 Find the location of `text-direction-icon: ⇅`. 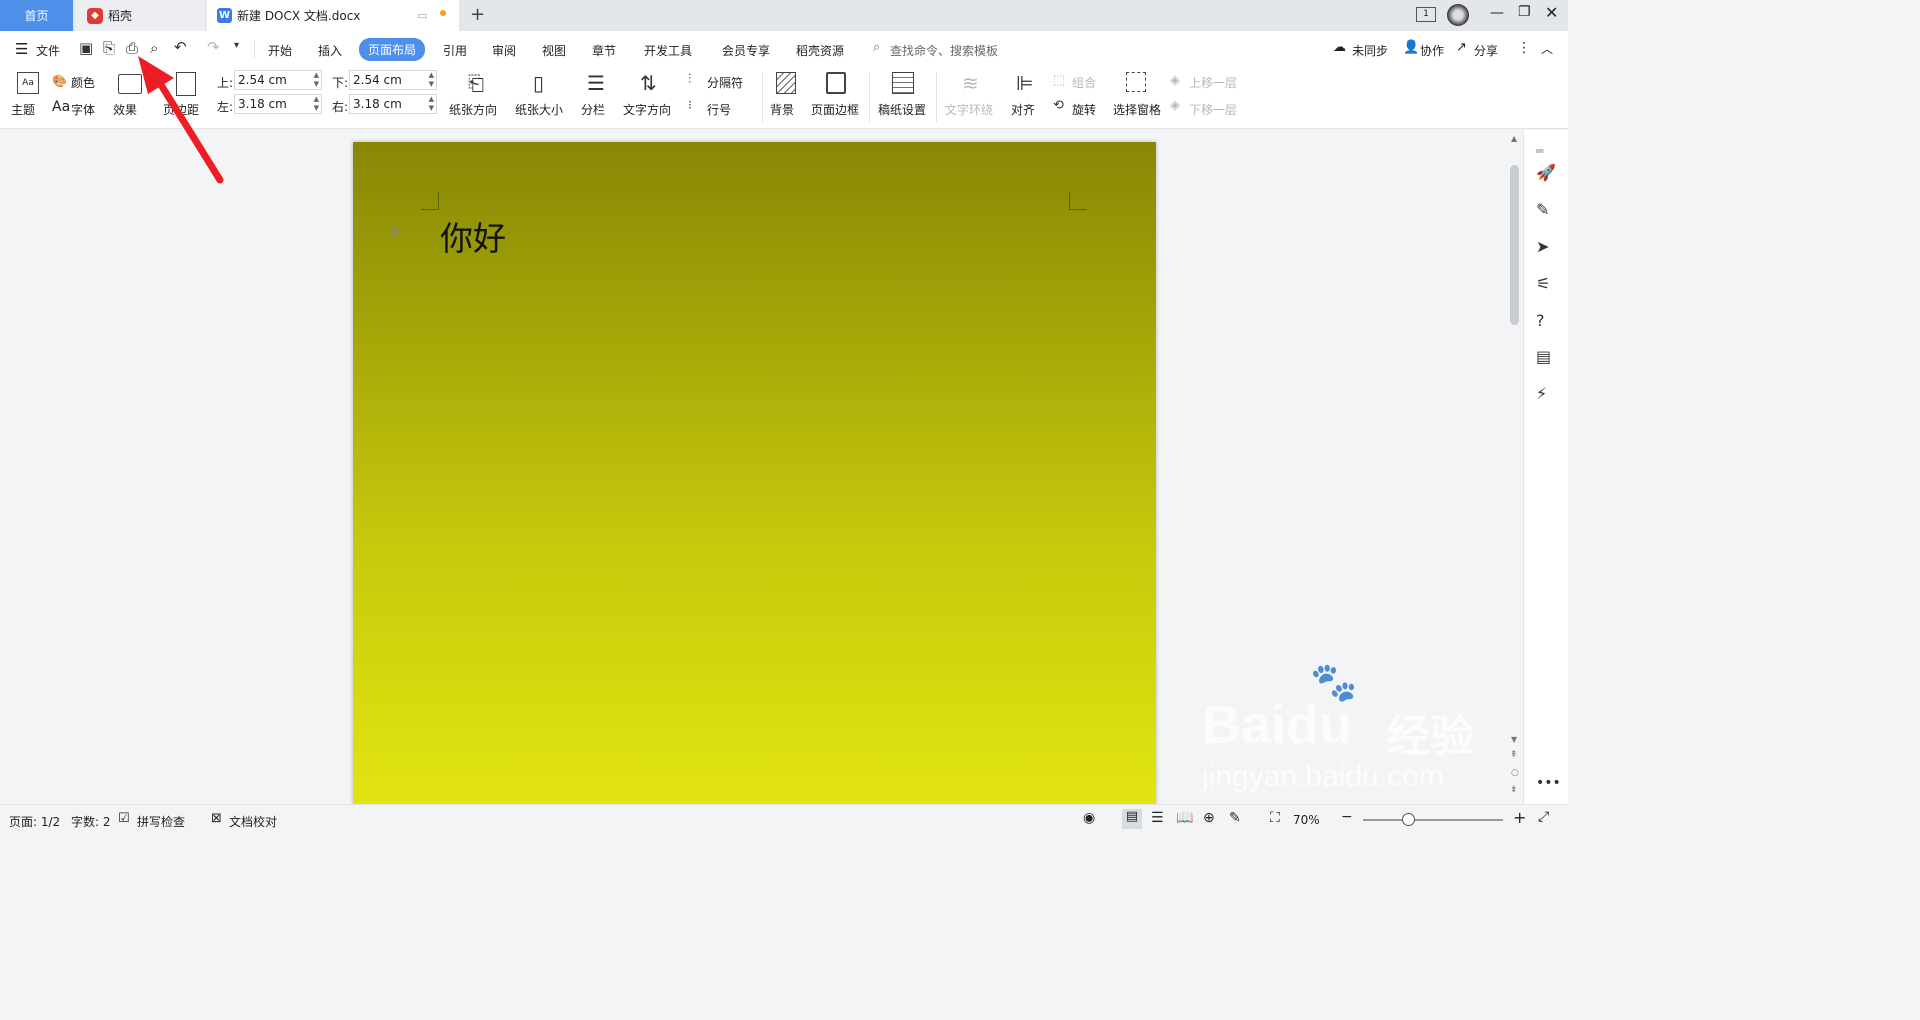

text-direction-icon: ⇅ is located at coordinates (648, 83).